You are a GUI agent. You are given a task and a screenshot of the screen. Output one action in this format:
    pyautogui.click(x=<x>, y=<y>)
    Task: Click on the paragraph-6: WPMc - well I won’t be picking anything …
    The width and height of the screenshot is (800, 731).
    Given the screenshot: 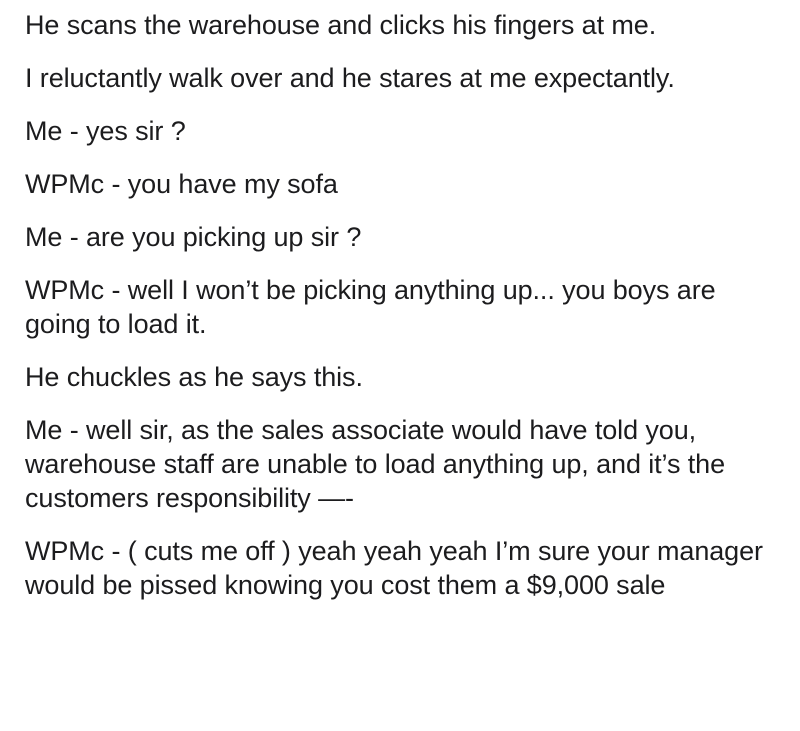 What is the action you would take?
    pyautogui.click(x=370, y=307)
    